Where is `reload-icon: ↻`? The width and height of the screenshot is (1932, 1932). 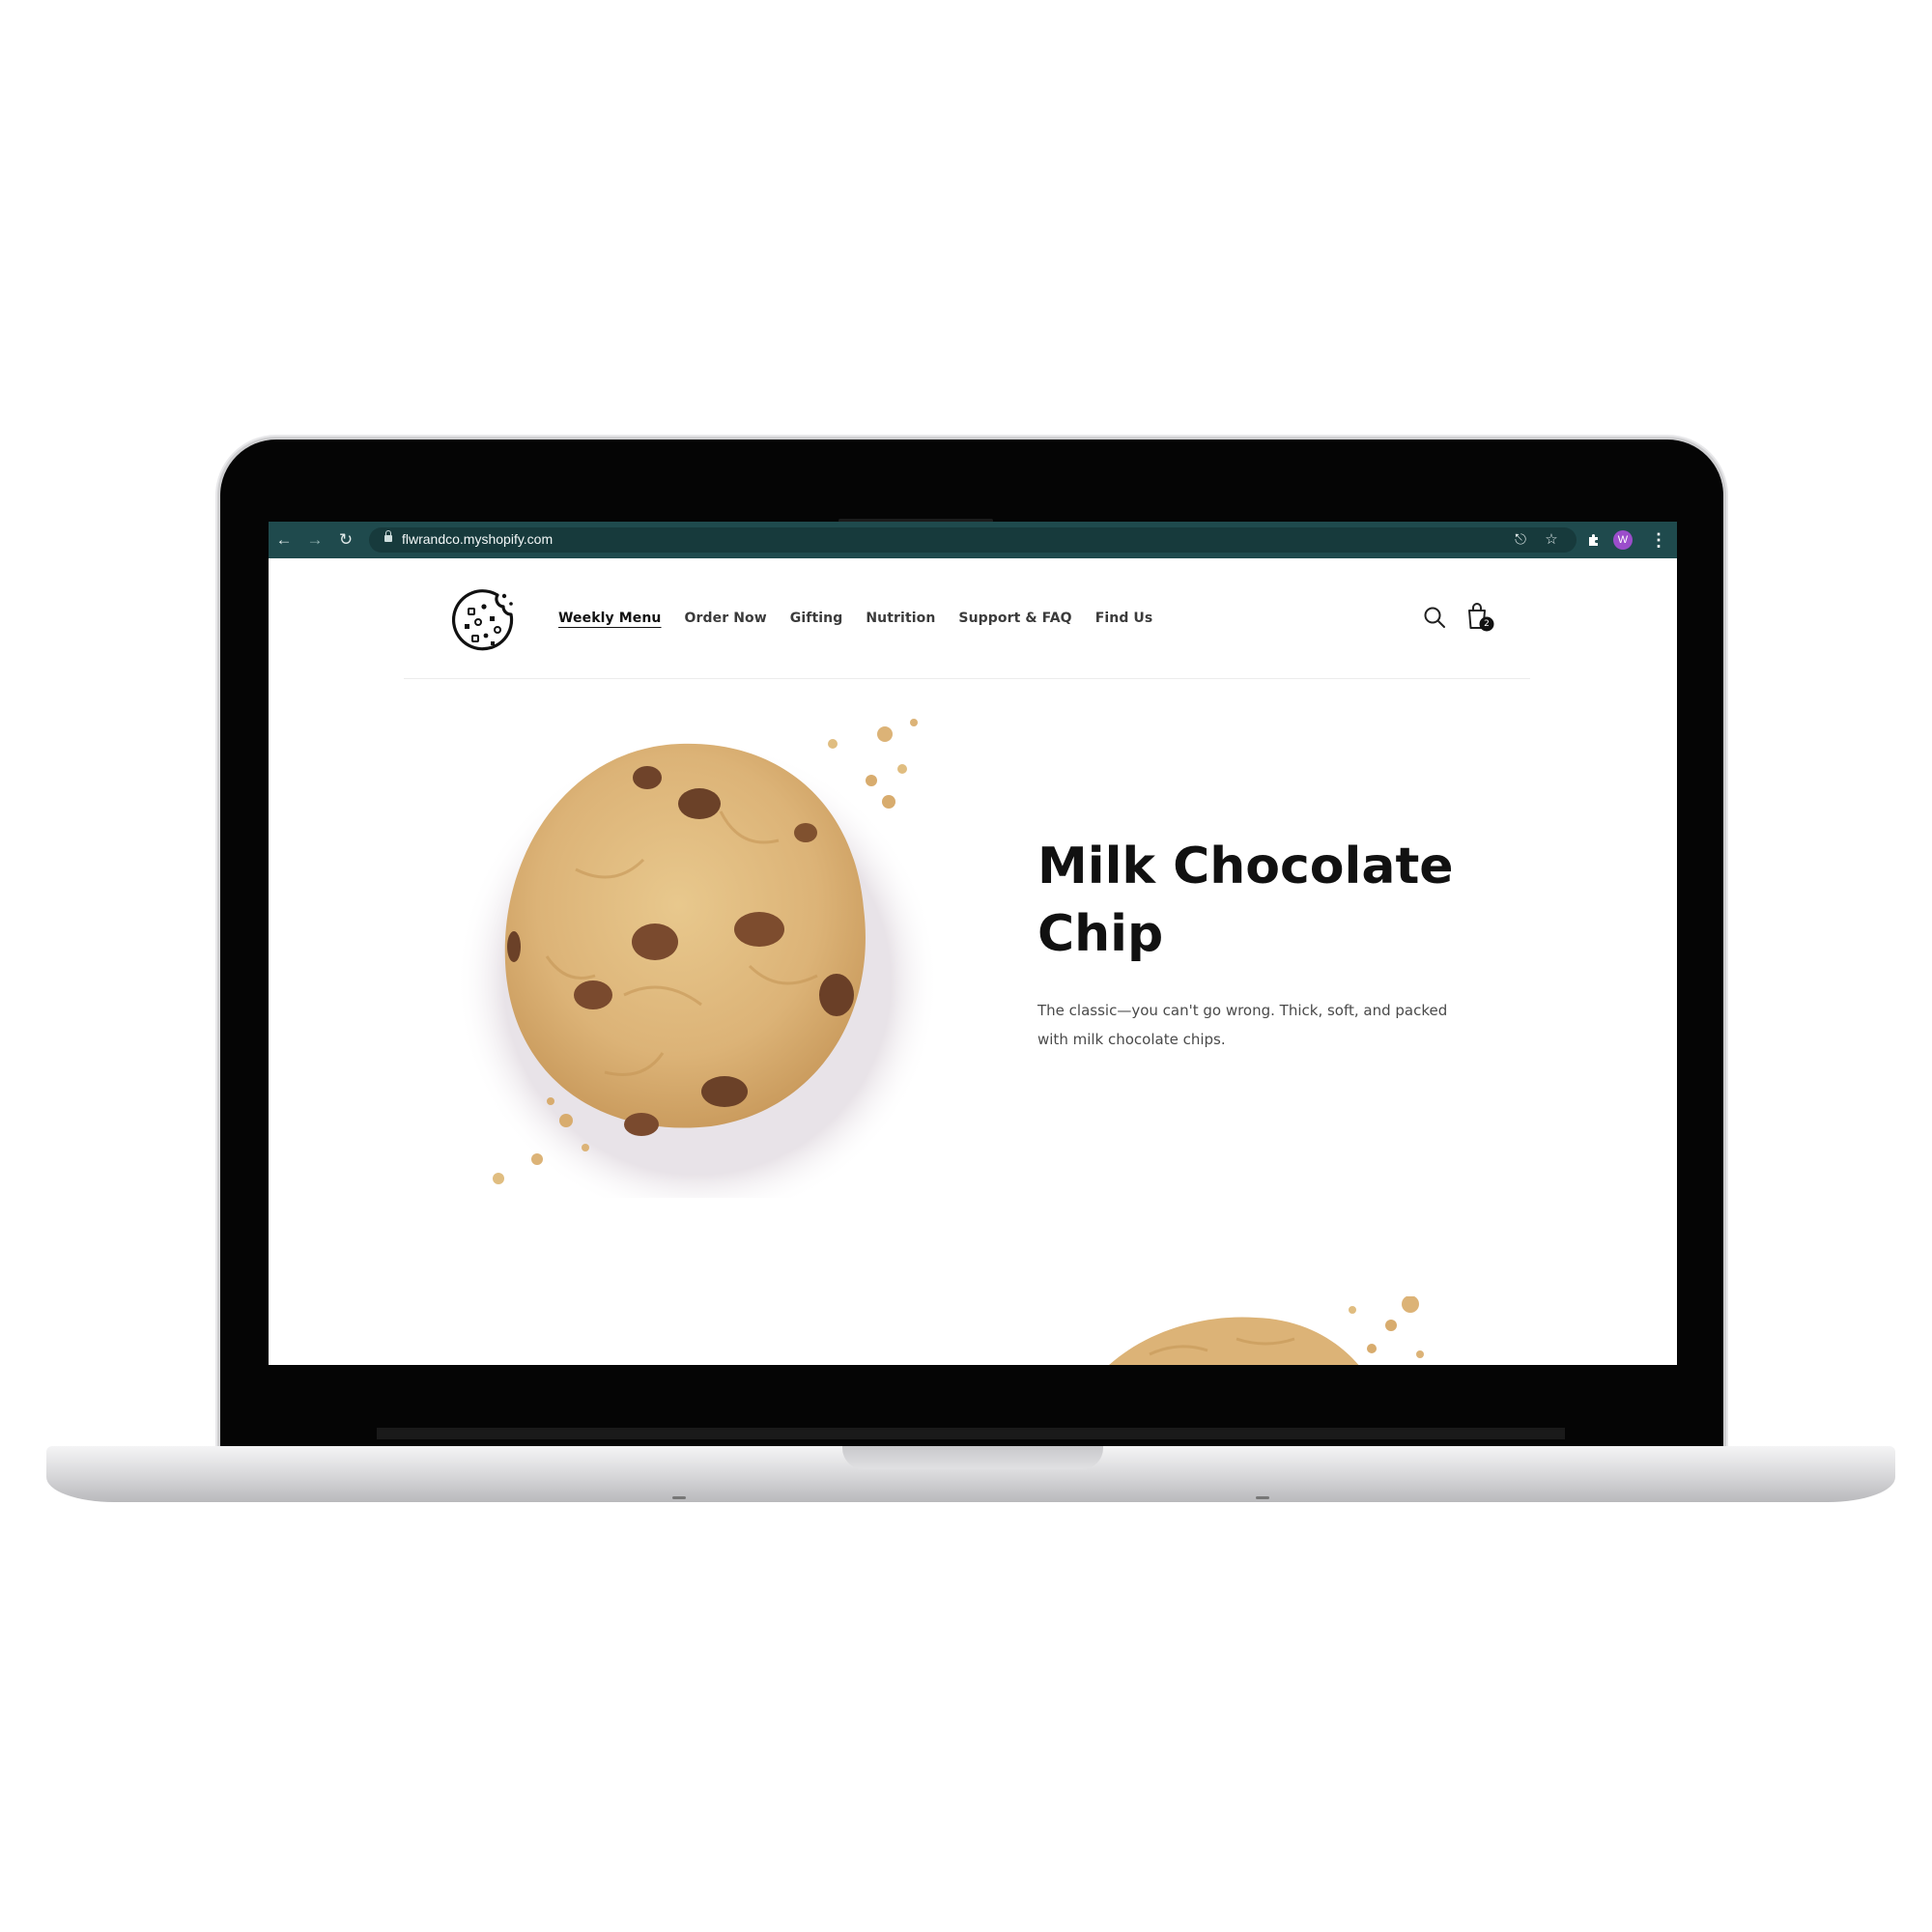
reload-icon: ↻ is located at coordinates (345, 540).